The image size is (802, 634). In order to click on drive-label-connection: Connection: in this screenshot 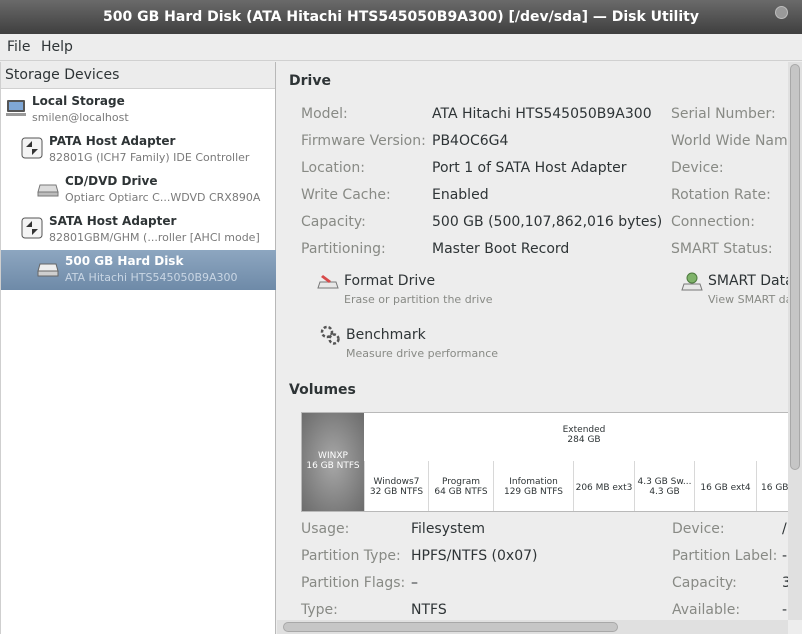, I will do `click(713, 222)`.